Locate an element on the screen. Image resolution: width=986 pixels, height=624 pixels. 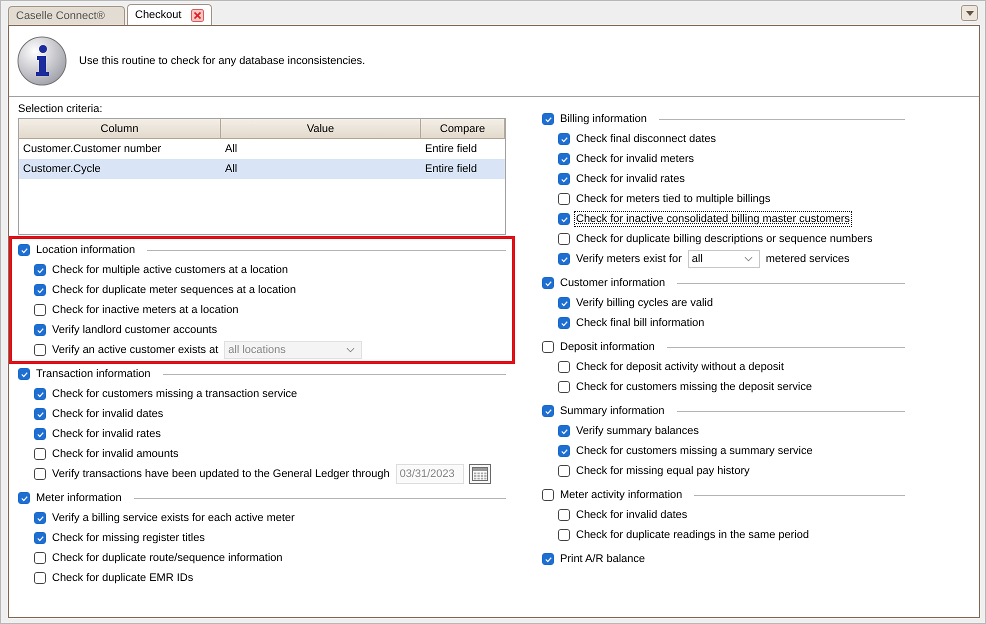
checkbox-label: Check for duplicate meter sequences at a location is located at coordinates (174, 290).